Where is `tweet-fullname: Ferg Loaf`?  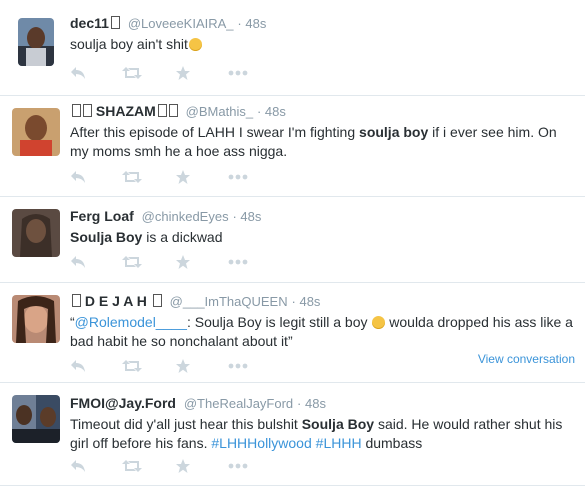 tweet-fullname: Ferg Loaf is located at coordinates (102, 216).